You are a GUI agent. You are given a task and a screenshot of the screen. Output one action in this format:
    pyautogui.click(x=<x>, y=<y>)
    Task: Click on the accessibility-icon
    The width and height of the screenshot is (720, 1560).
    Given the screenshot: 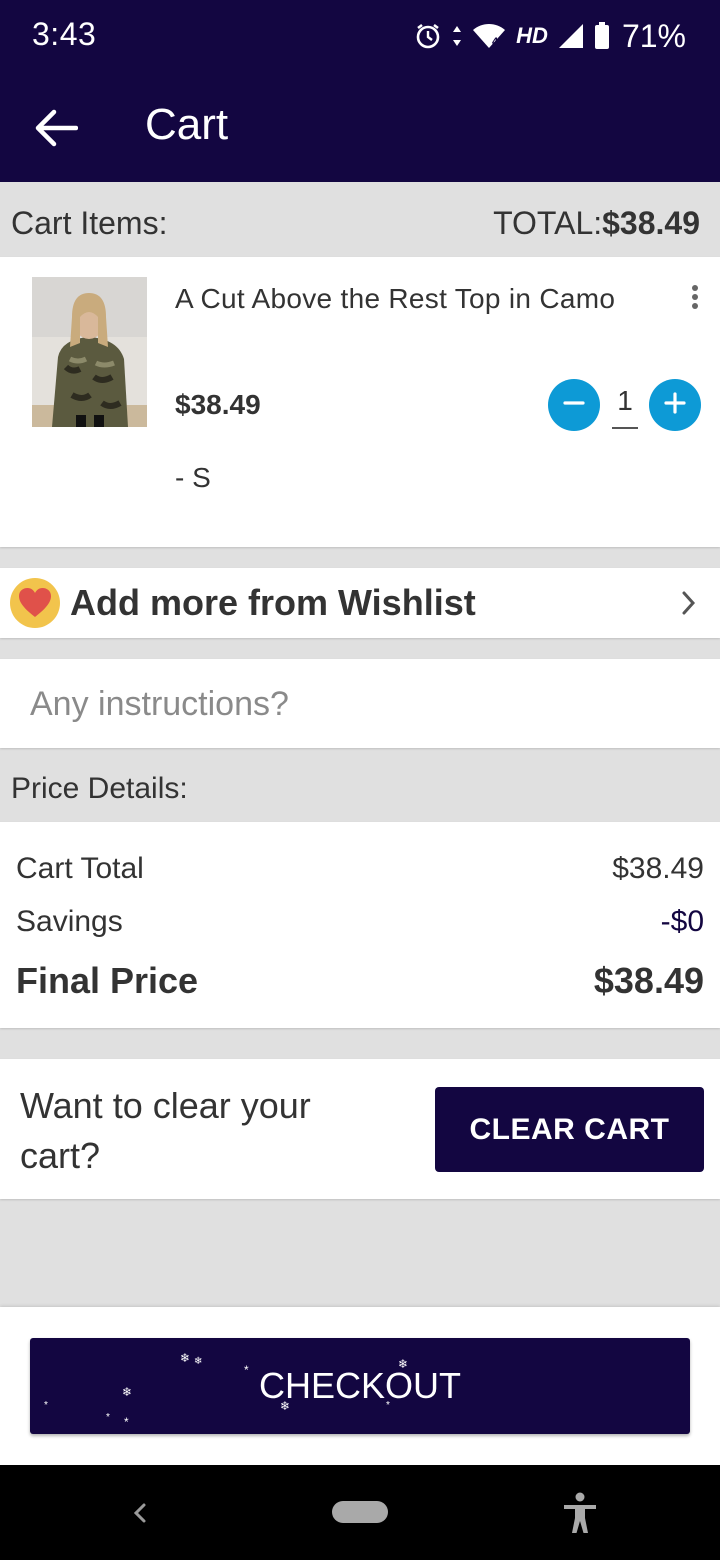 What is the action you would take?
    pyautogui.click(x=580, y=1513)
    